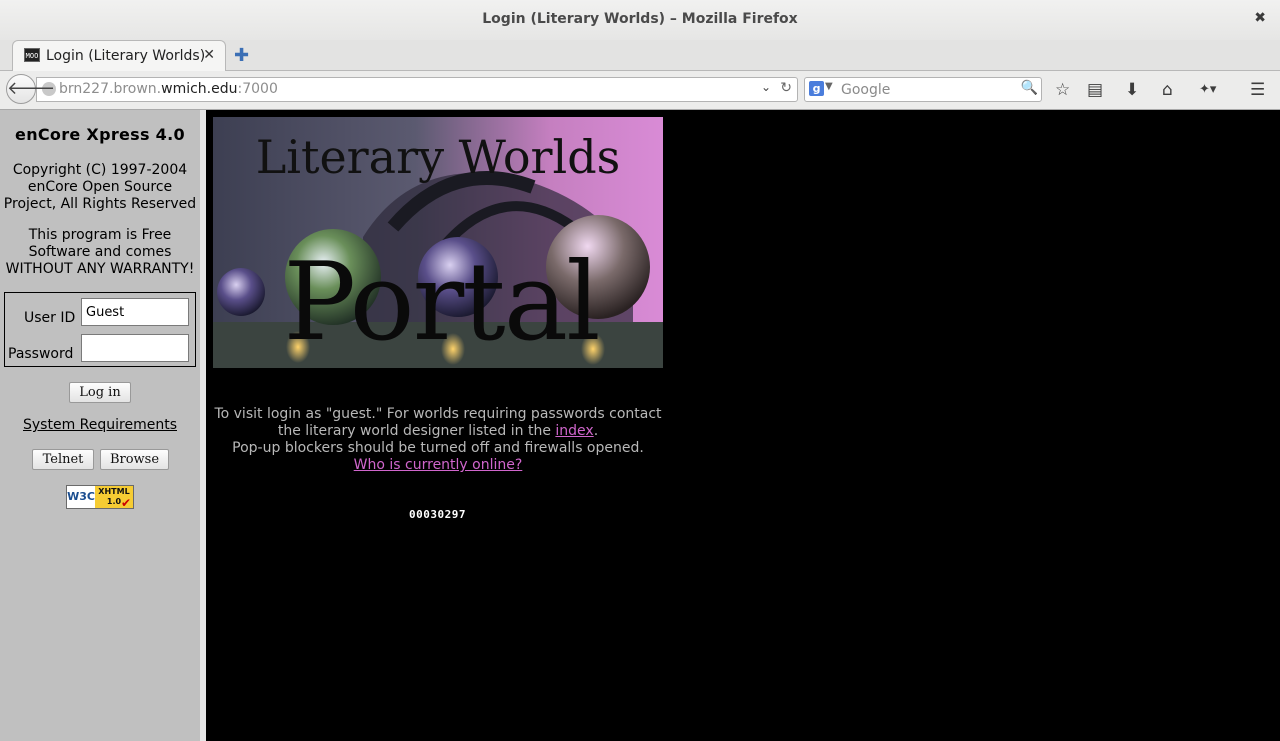 The width and height of the screenshot is (1280, 741). I want to click on hamburger-menu-icon: ☰, so click(1257, 90).